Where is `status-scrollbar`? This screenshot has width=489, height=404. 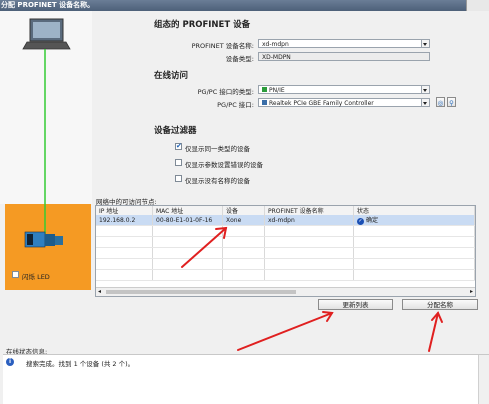
status-scrollbar is located at coordinates (483, 379).